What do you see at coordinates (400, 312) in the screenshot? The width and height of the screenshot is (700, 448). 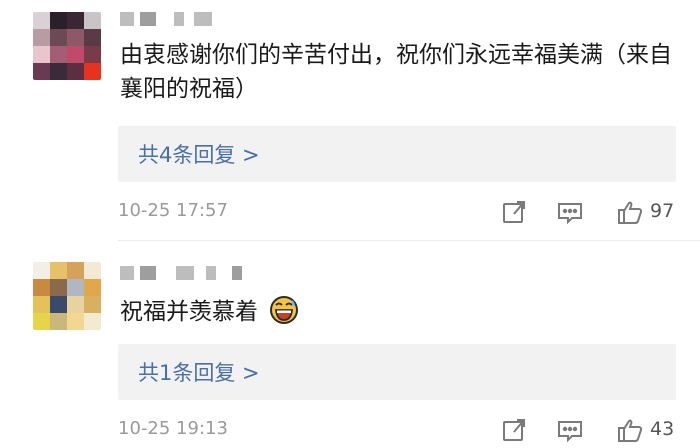 I see `comment-text: 祝福并羡慕着` at bounding box center [400, 312].